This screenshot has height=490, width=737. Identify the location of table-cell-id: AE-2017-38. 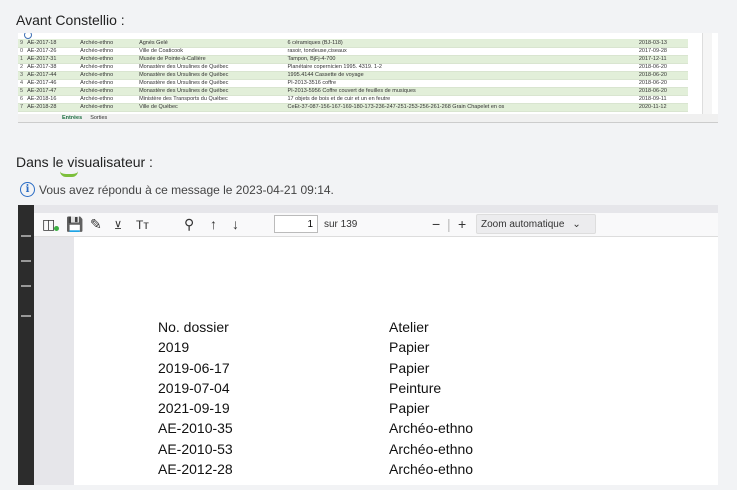
(52, 67).